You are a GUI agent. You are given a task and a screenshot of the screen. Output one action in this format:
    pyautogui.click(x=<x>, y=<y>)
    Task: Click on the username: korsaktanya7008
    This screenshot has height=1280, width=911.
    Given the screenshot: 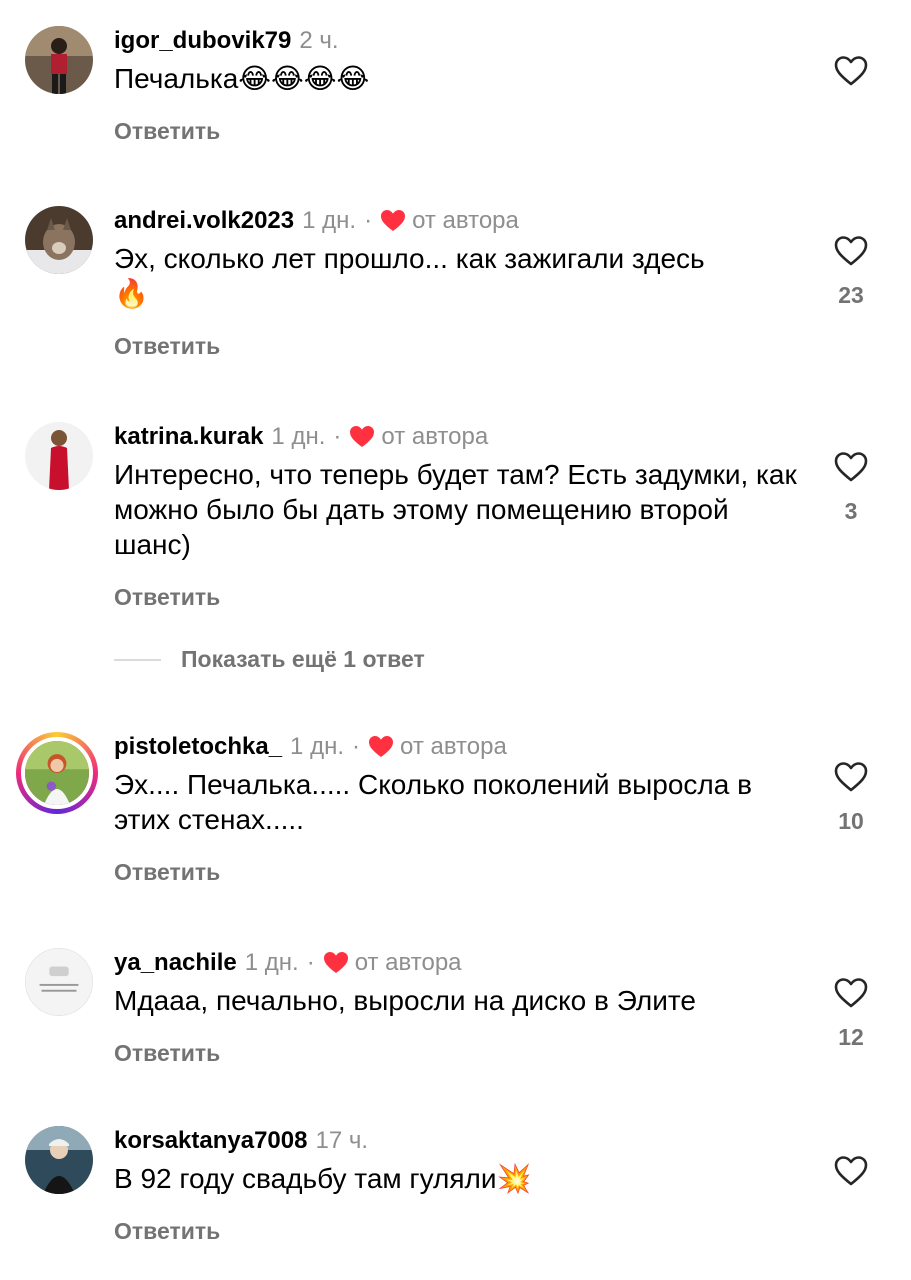 What is the action you would take?
    pyautogui.click(x=210, y=1141)
    